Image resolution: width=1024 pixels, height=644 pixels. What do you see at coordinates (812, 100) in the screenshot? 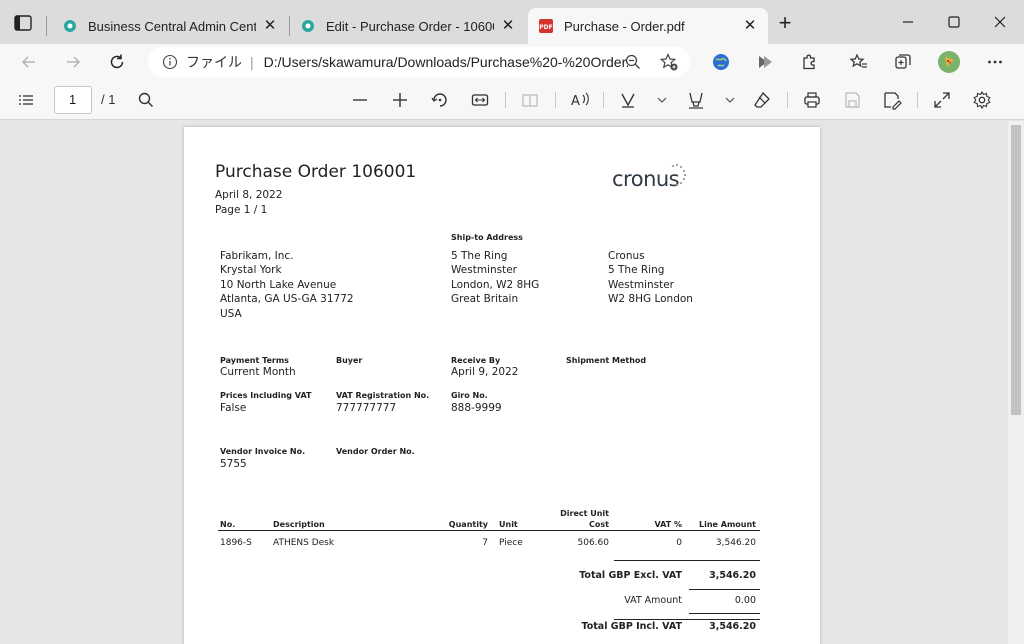
I see `print-icon` at bounding box center [812, 100].